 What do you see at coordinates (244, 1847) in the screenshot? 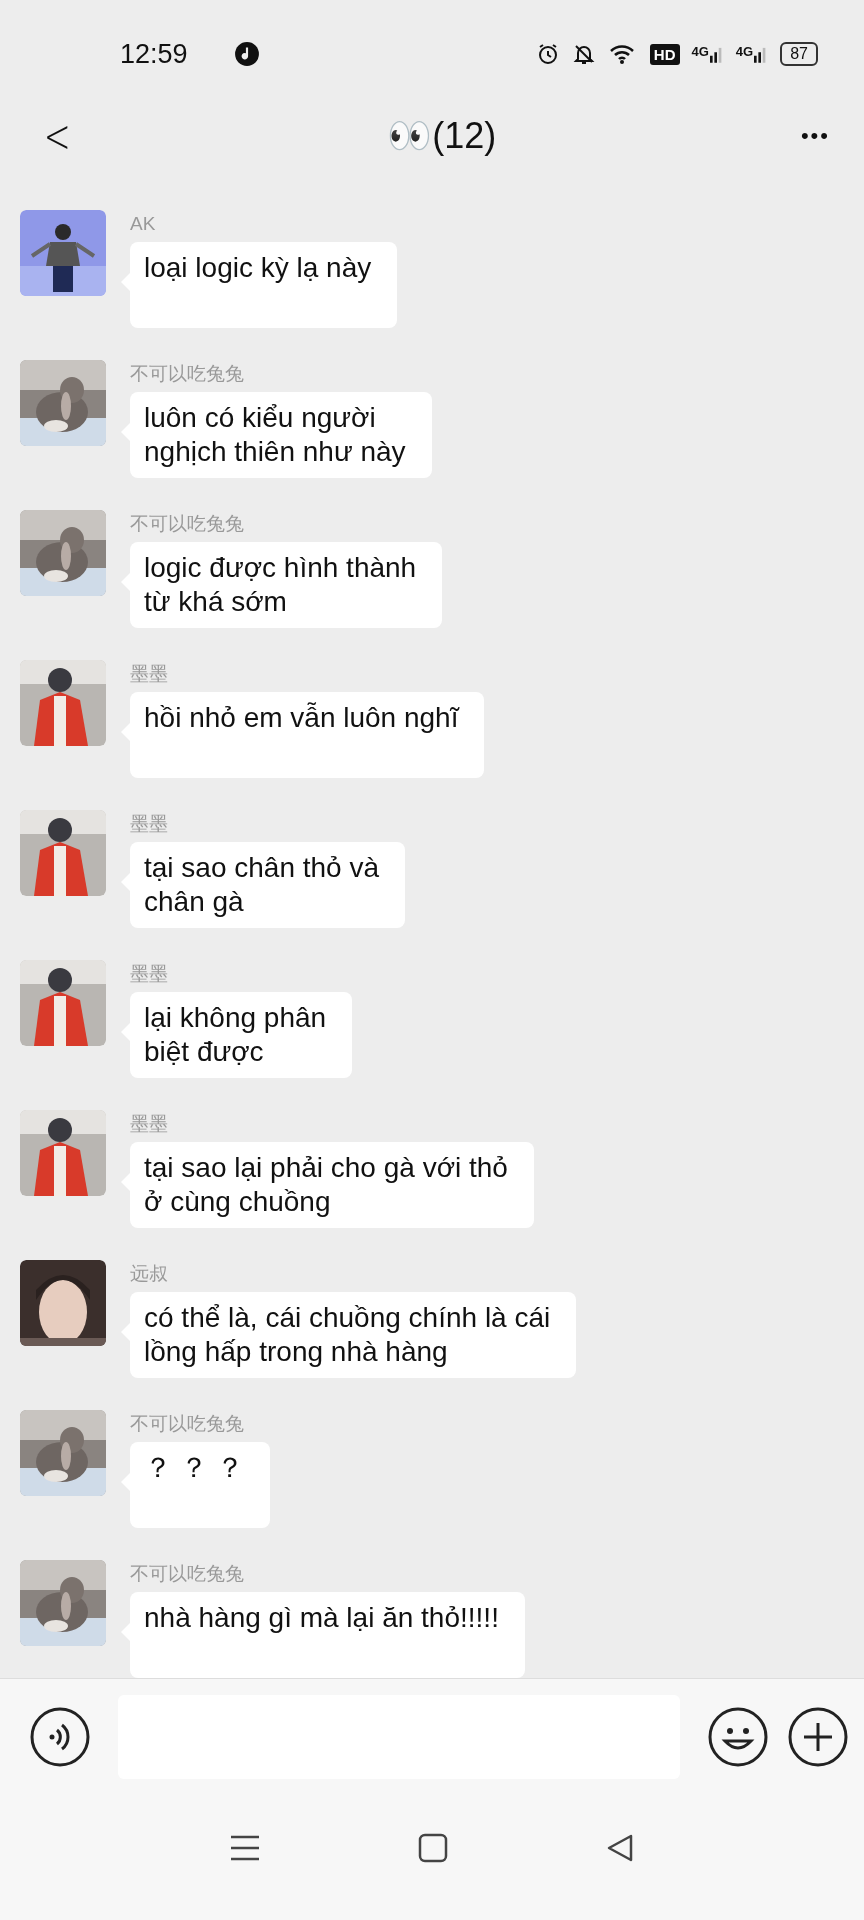
I see `menu-icon` at bounding box center [244, 1847].